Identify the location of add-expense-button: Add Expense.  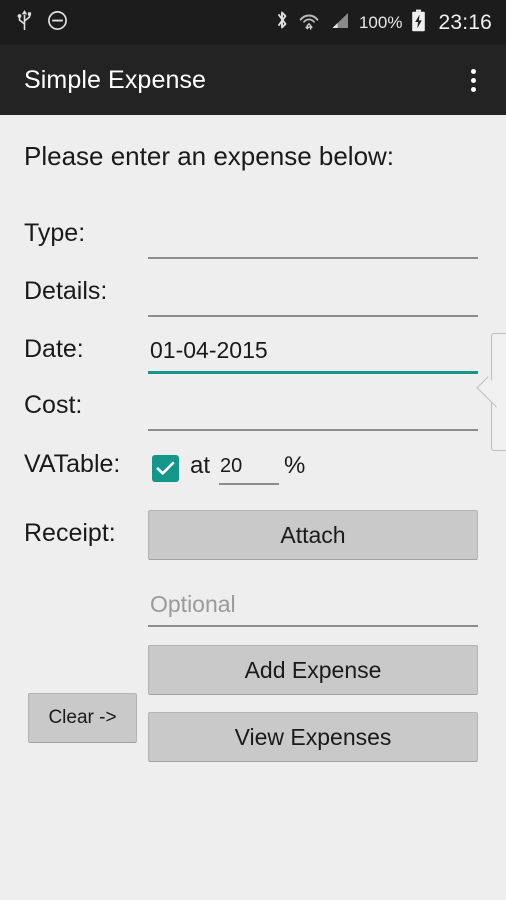
(313, 670).